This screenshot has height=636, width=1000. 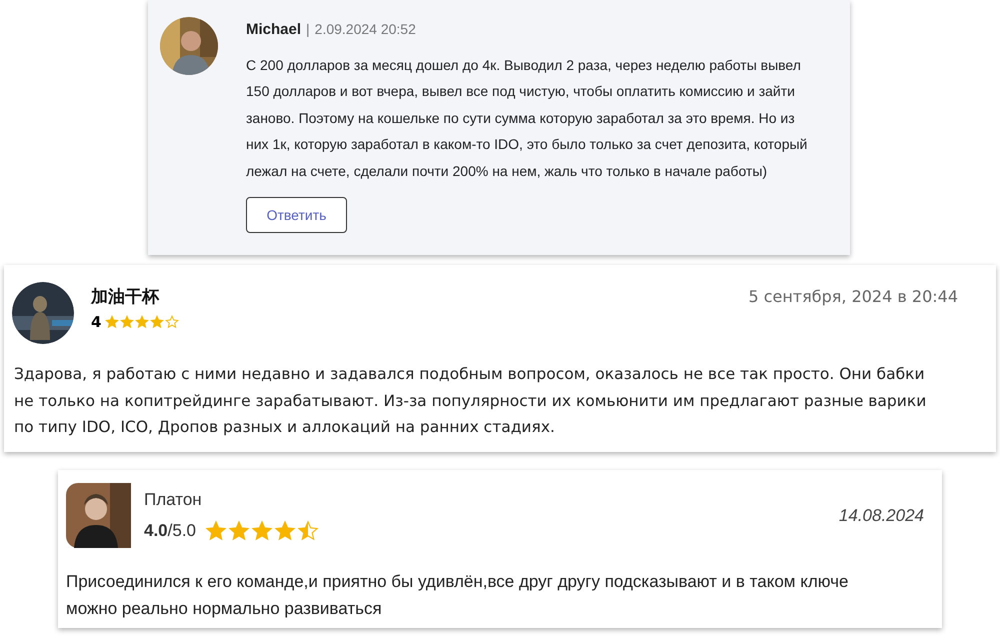 What do you see at coordinates (173, 500) in the screenshot?
I see `author-name: Платон` at bounding box center [173, 500].